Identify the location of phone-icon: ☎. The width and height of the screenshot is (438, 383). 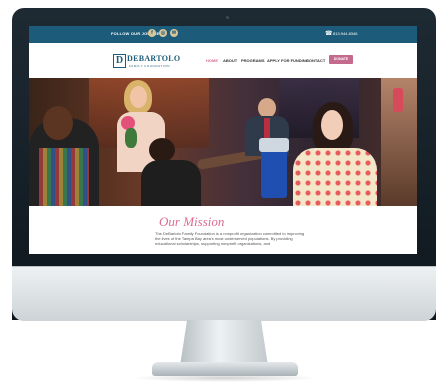
(329, 34).